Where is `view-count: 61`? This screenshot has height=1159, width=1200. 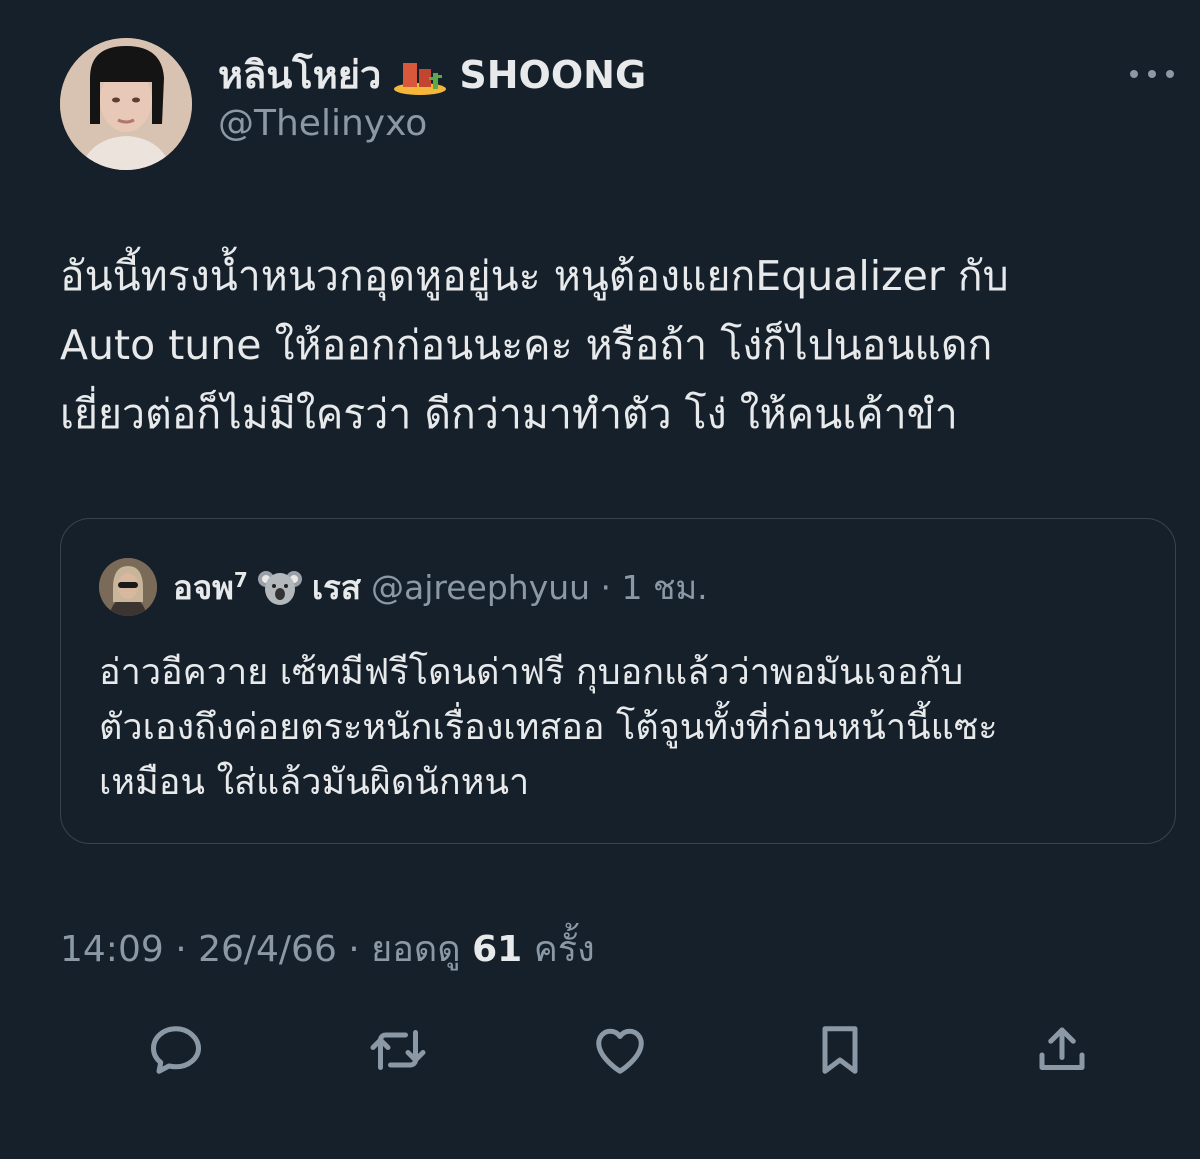
view-count: 61 is located at coordinates (497, 949).